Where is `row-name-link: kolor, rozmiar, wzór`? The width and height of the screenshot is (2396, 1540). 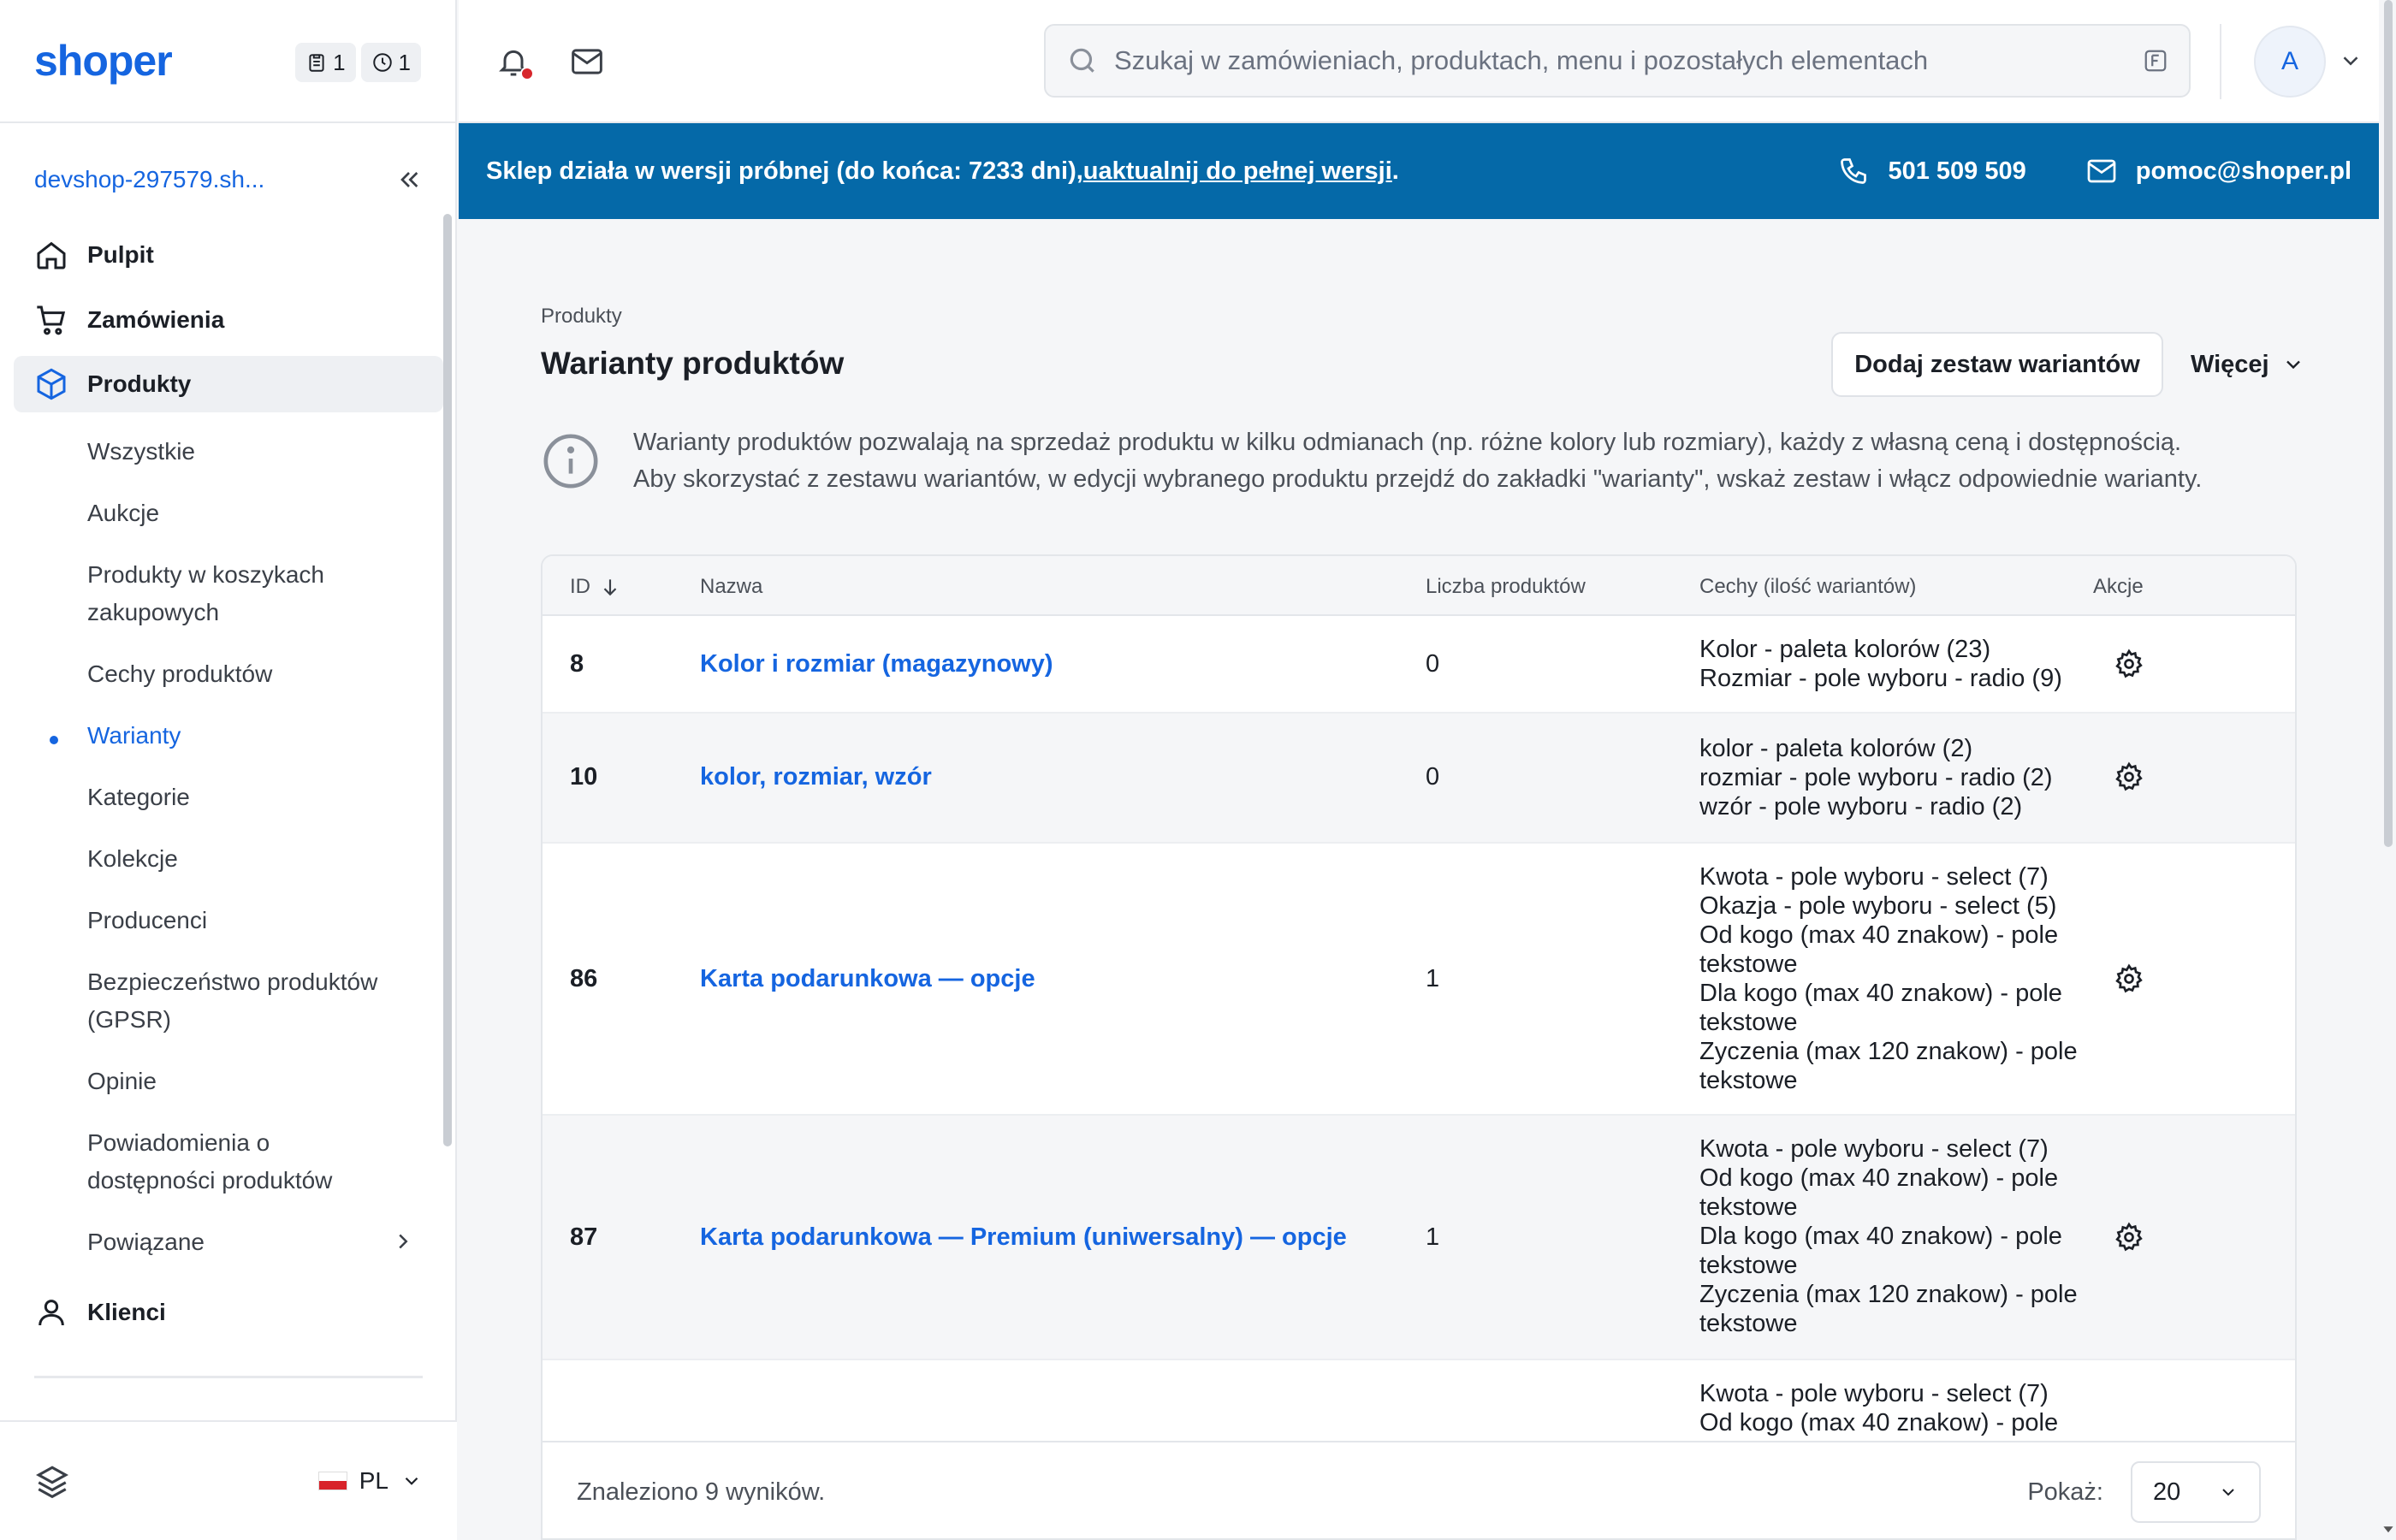
row-name-link: kolor, rozmiar, wzór is located at coordinates (816, 777).